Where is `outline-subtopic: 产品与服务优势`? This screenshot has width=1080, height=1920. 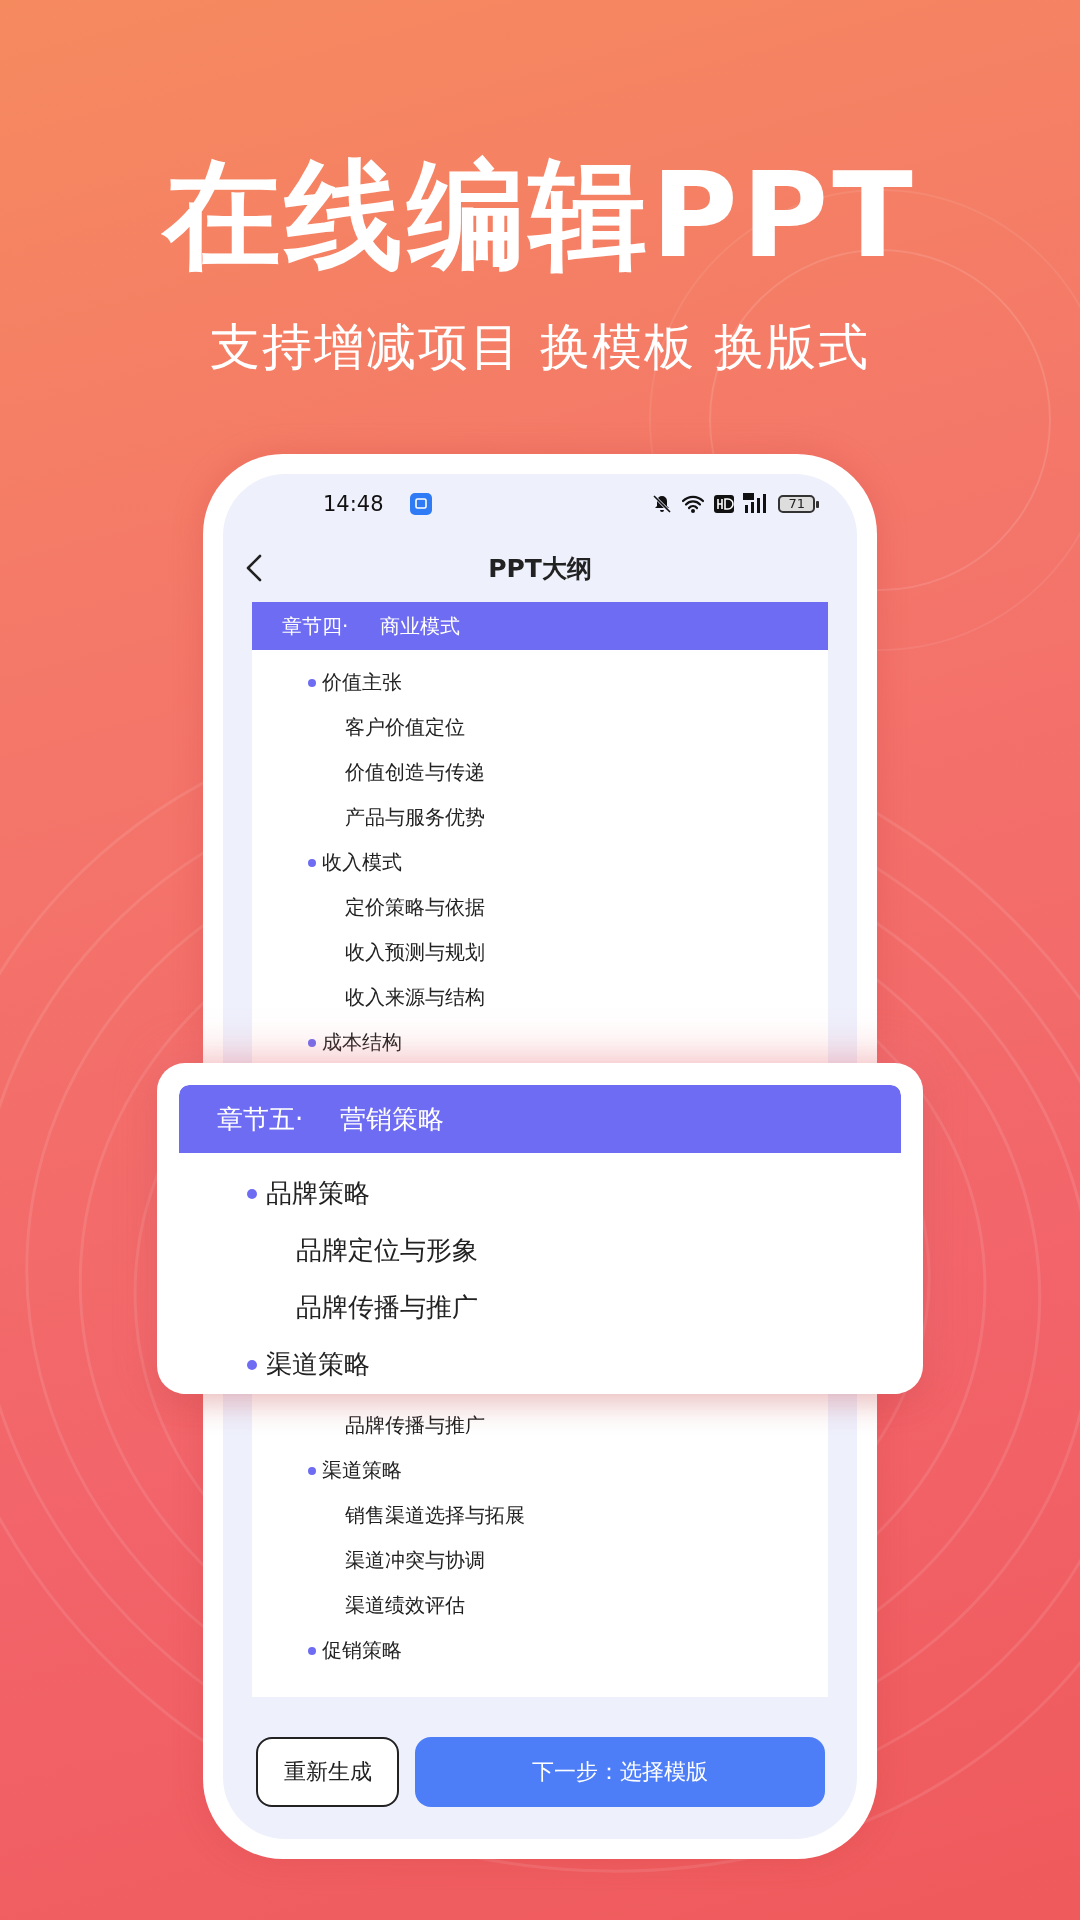 outline-subtopic: 产品与服务优势 is located at coordinates (415, 817).